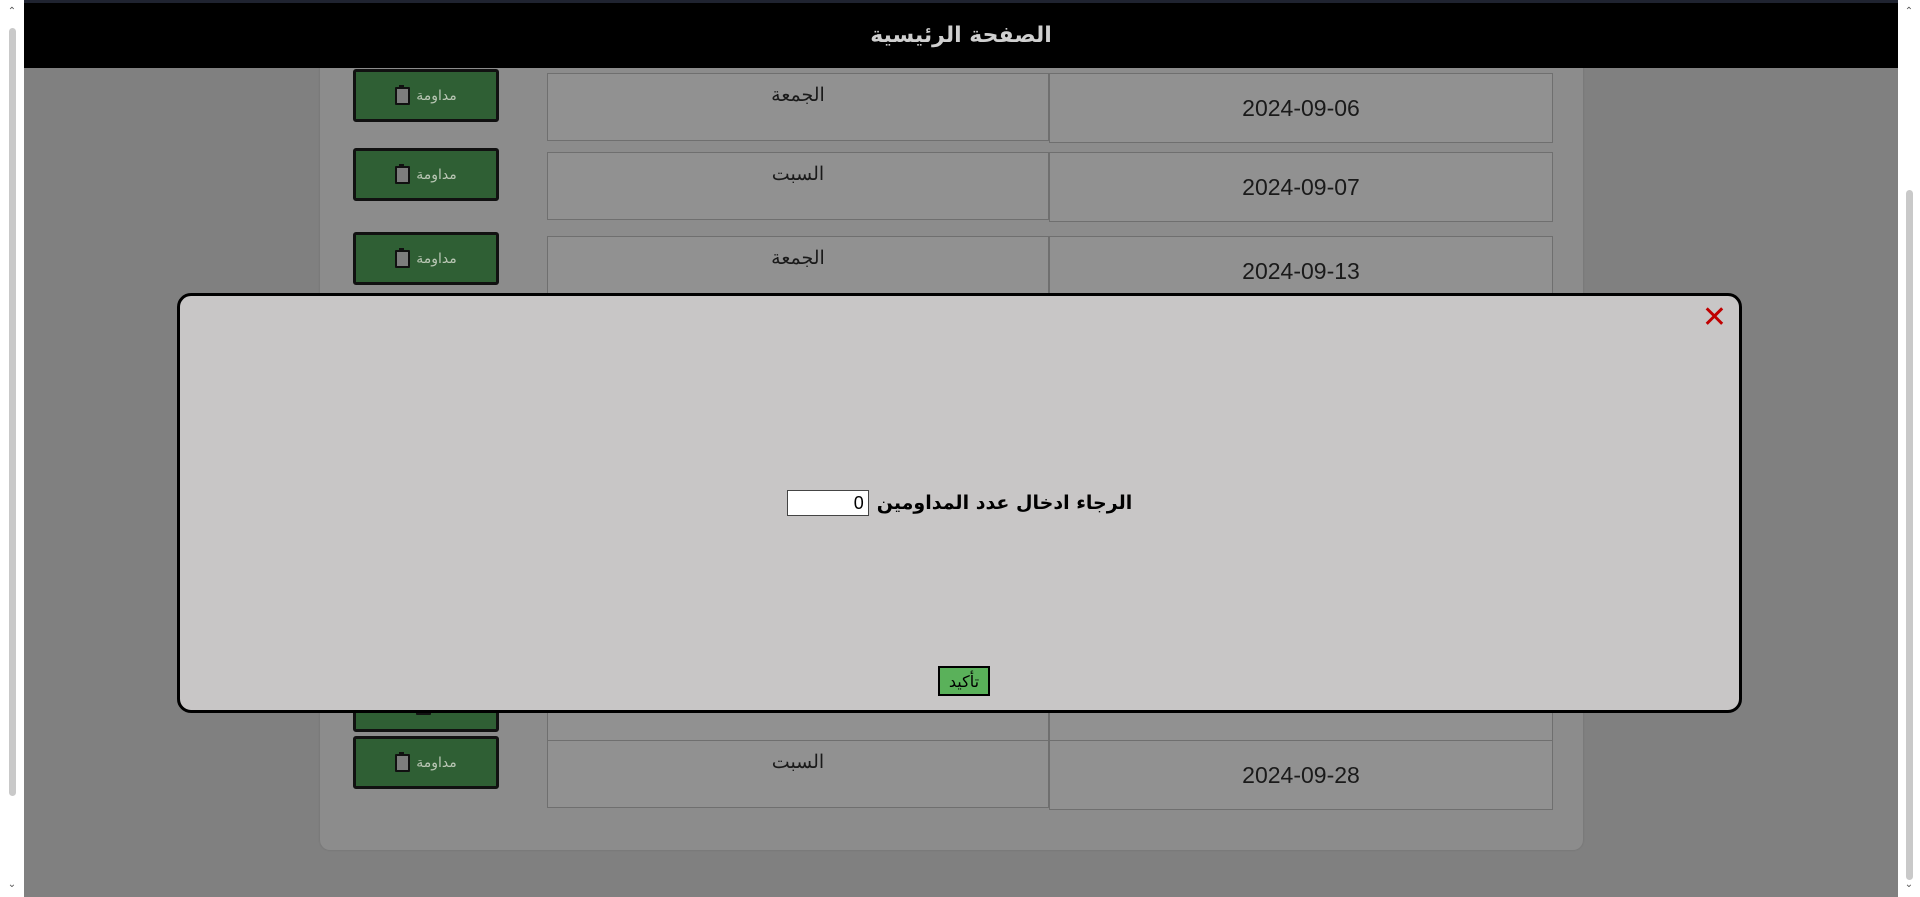  Describe the element at coordinates (1301, 108) in the screenshot. I see `date-cell: 2024-09-06` at that location.